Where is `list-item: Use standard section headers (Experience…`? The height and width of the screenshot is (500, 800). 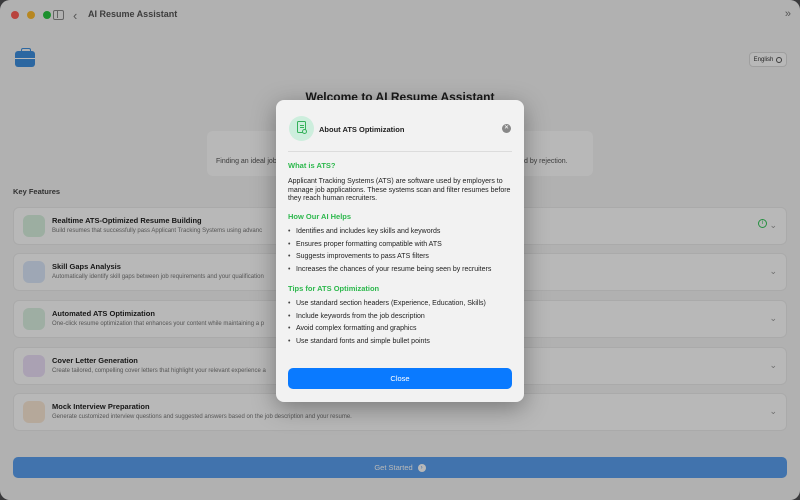 list-item: Use standard section headers (Experience… is located at coordinates (401, 304).